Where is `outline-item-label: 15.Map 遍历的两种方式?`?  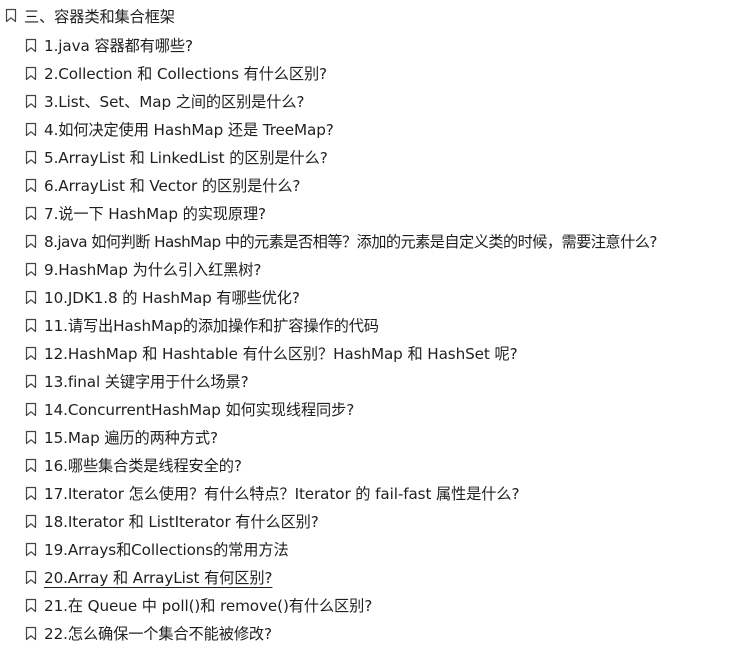 outline-item-label: 15.Map 遍历的两种方式? is located at coordinates (131, 438).